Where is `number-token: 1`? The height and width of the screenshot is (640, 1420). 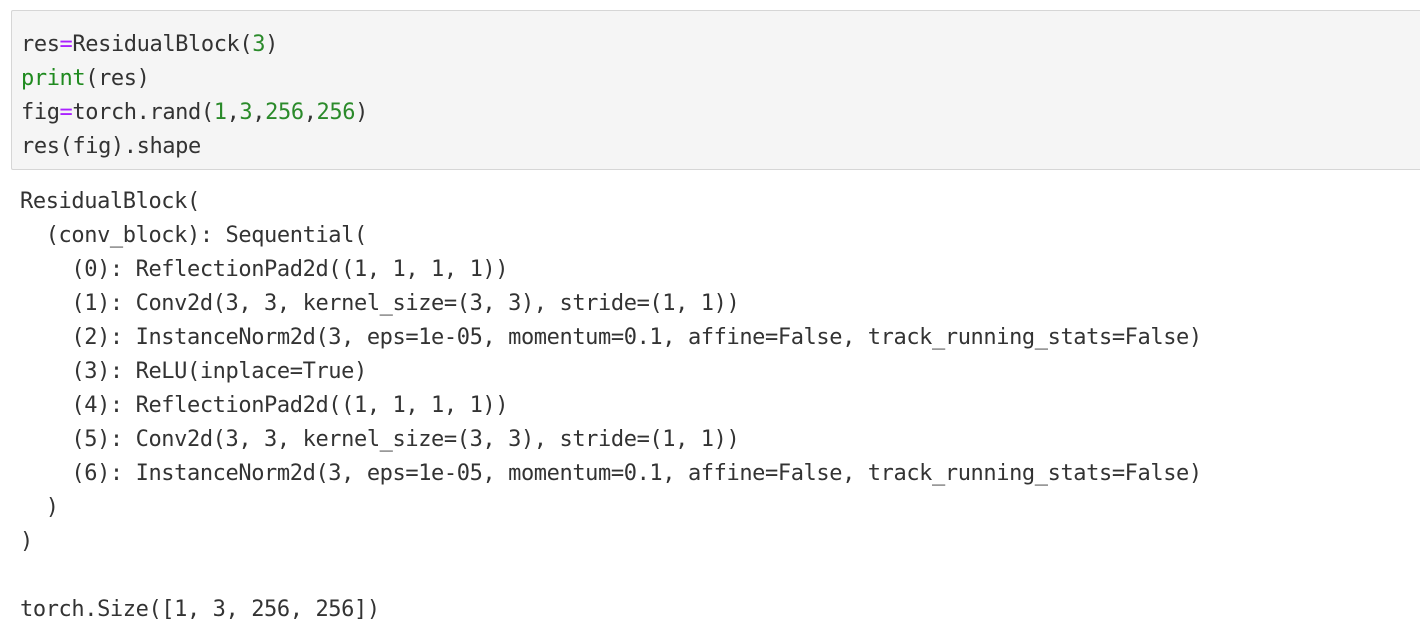 number-token: 1 is located at coordinates (220, 112).